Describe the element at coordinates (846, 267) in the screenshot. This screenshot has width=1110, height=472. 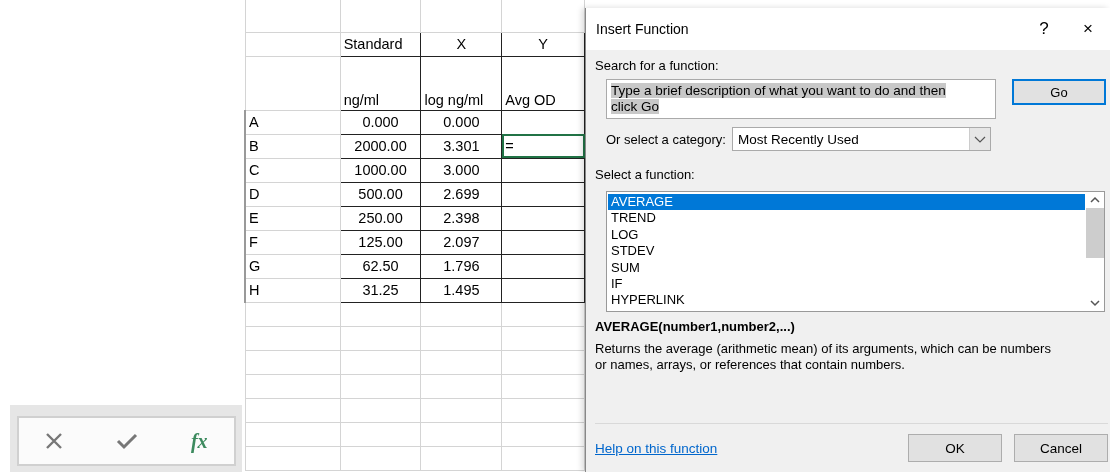
I see `function-item: SUM` at that location.